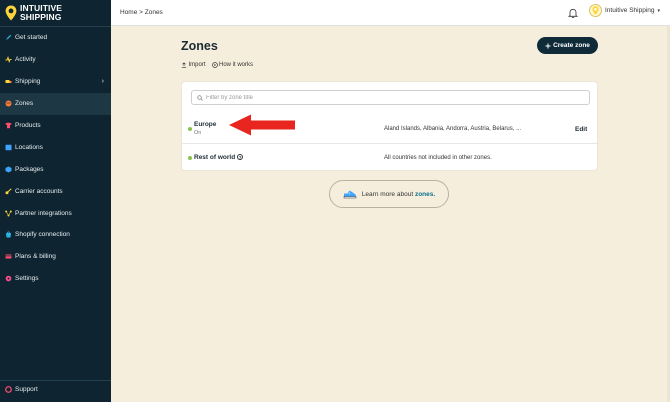  What do you see at coordinates (8, 213) in the screenshot?
I see `network-icon` at bounding box center [8, 213].